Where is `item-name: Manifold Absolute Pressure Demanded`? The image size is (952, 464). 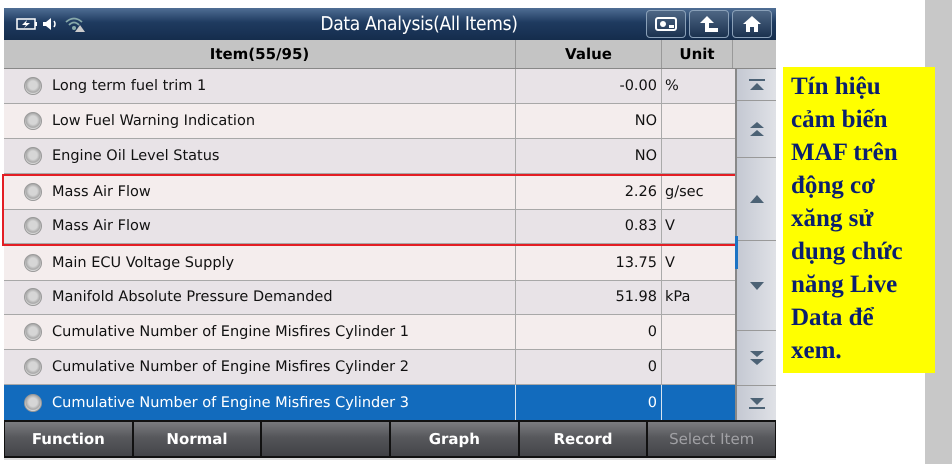
item-name: Manifold Absolute Pressure Demanded is located at coordinates (192, 297).